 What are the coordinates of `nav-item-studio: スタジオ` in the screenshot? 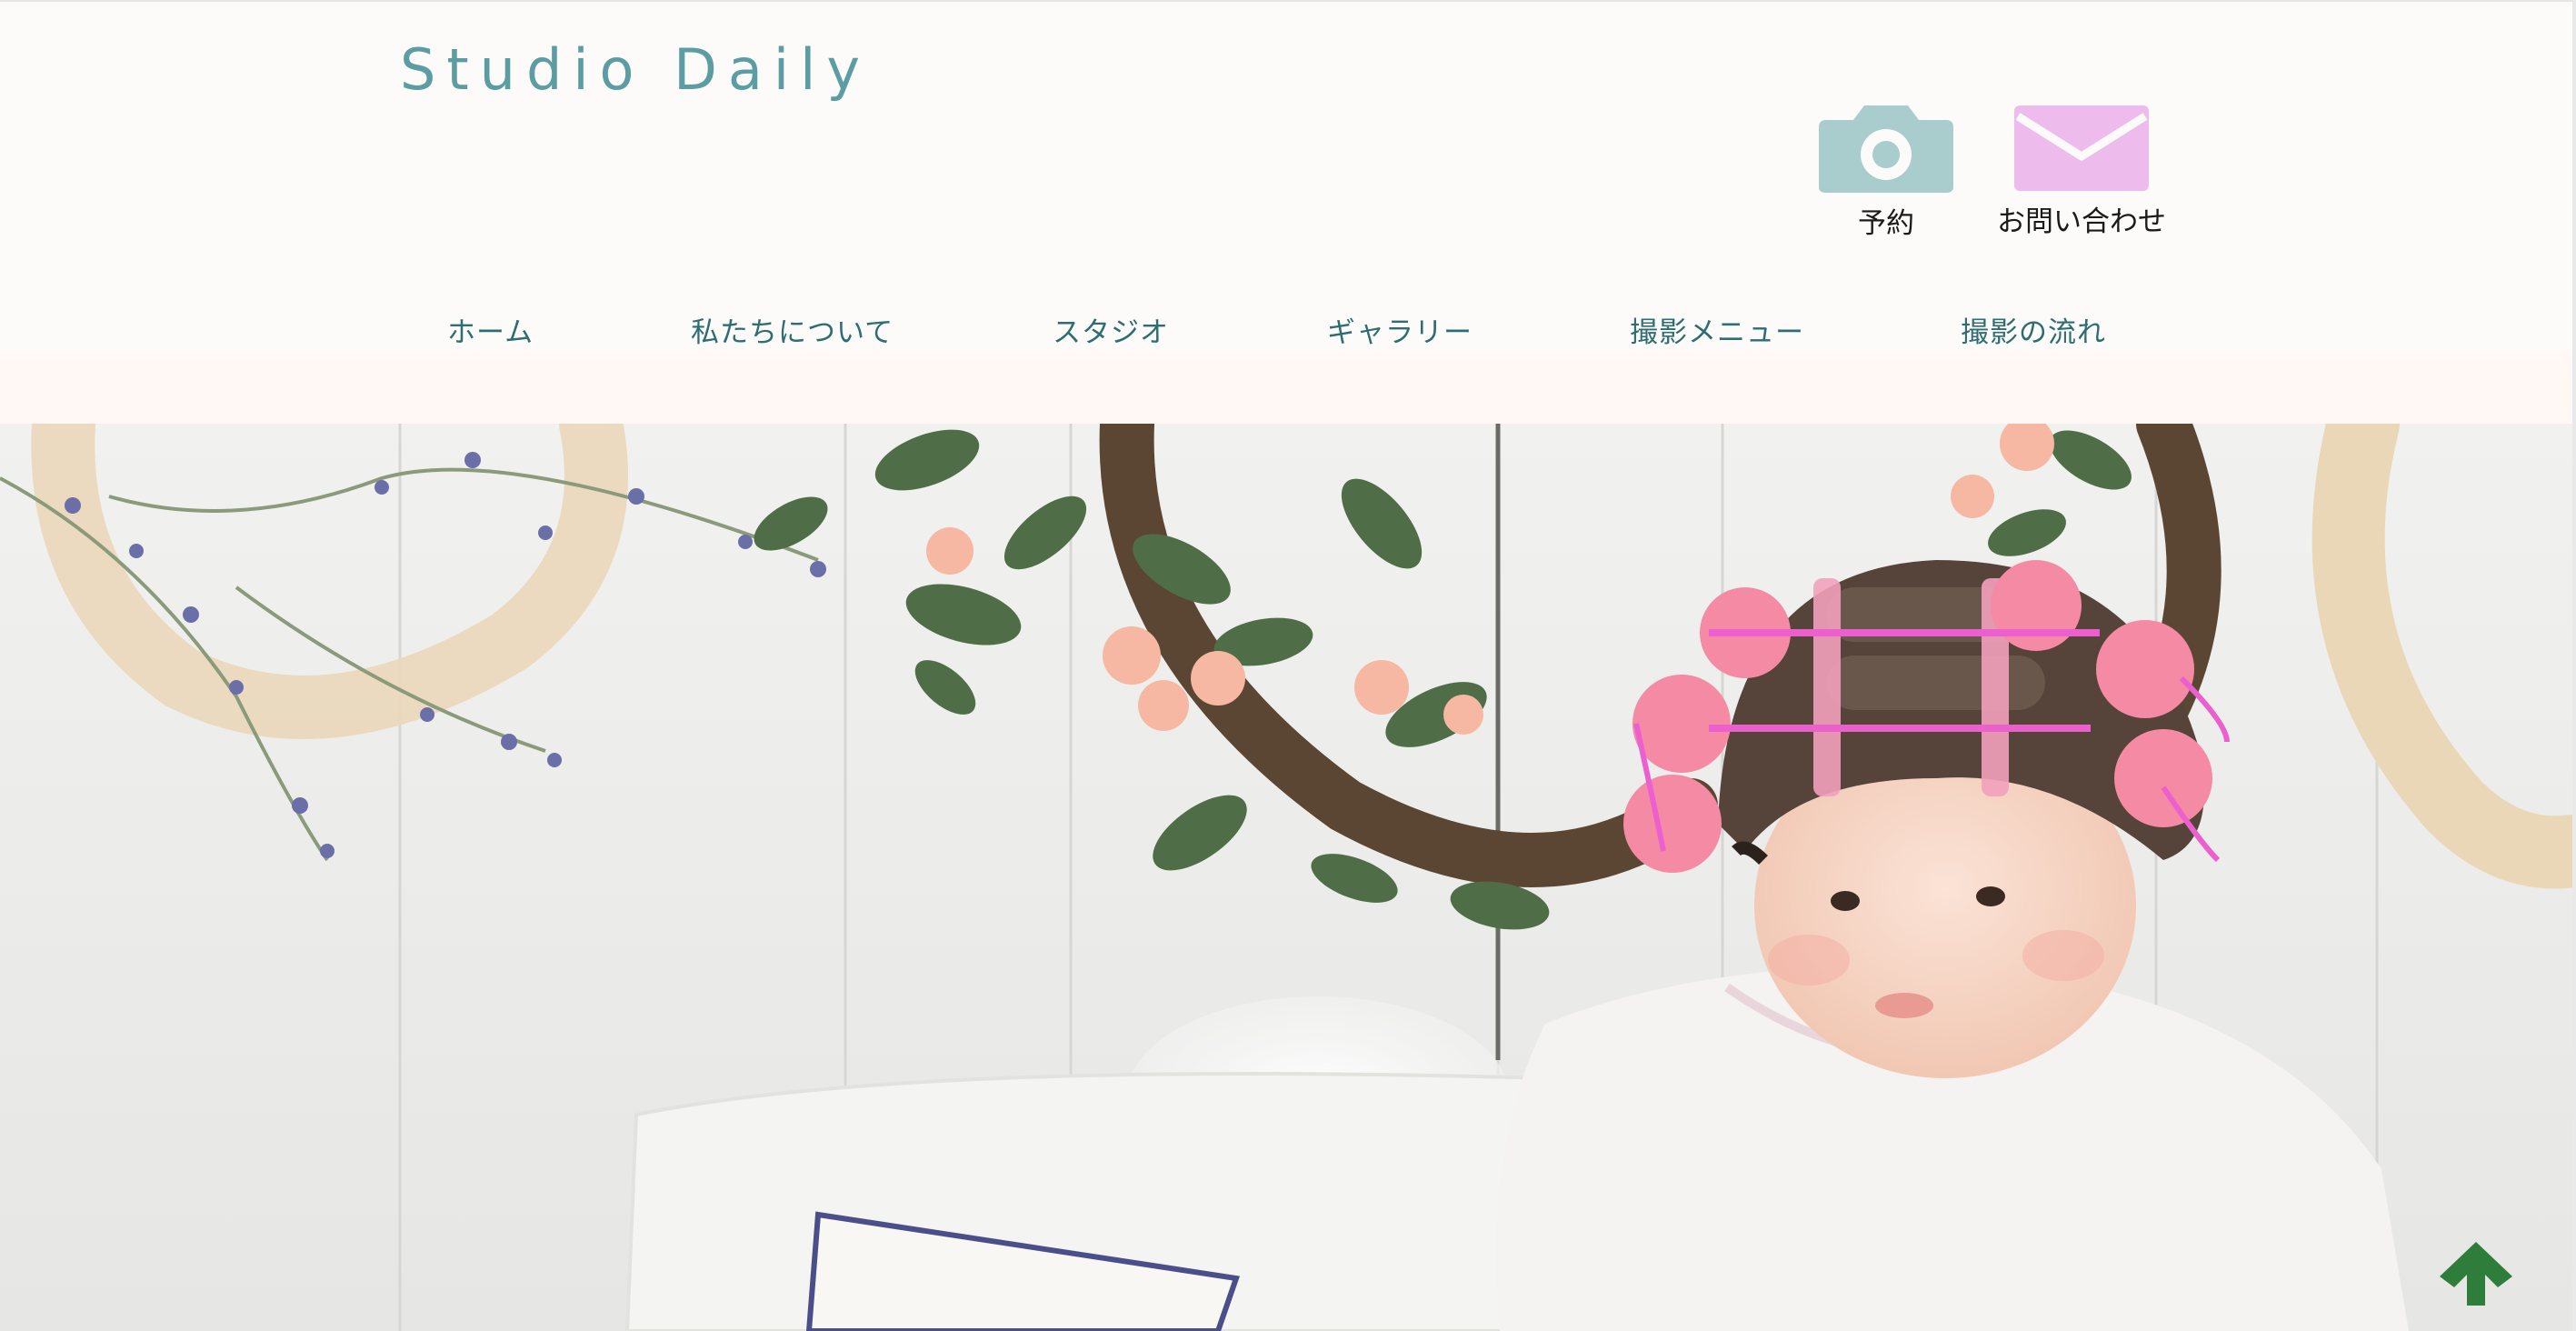 It's located at (1111, 330).